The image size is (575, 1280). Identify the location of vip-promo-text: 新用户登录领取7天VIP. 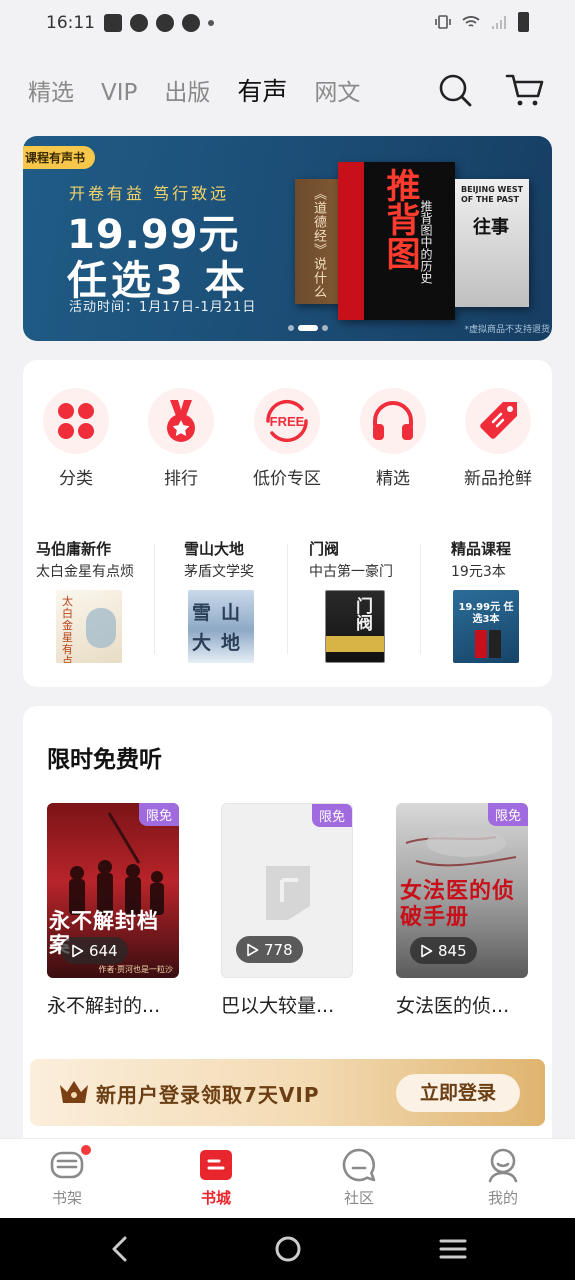
(208, 1095).